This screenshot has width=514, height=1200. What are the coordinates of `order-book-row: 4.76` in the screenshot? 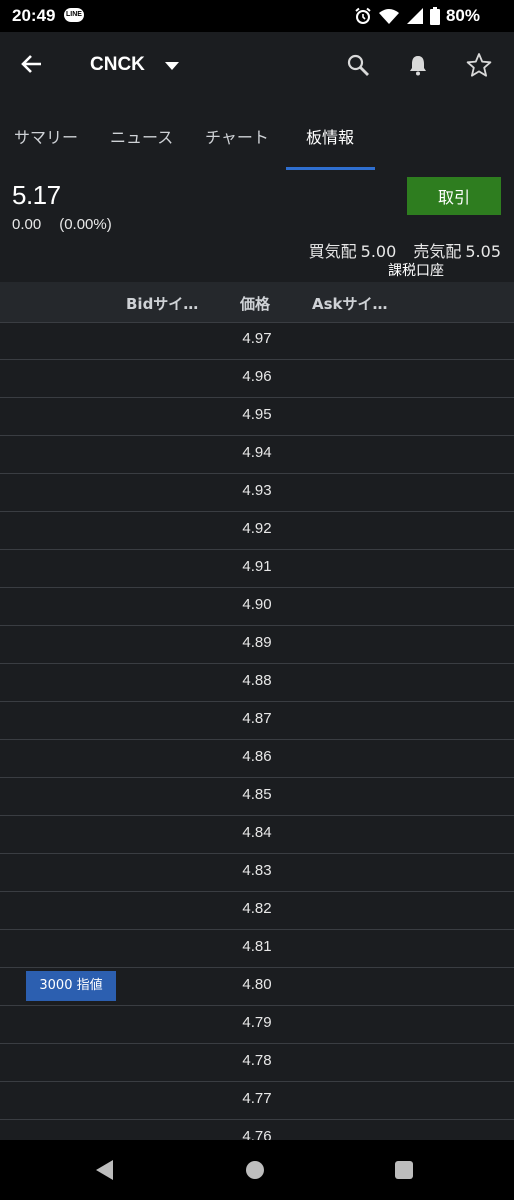 It's located at (257, 1130).